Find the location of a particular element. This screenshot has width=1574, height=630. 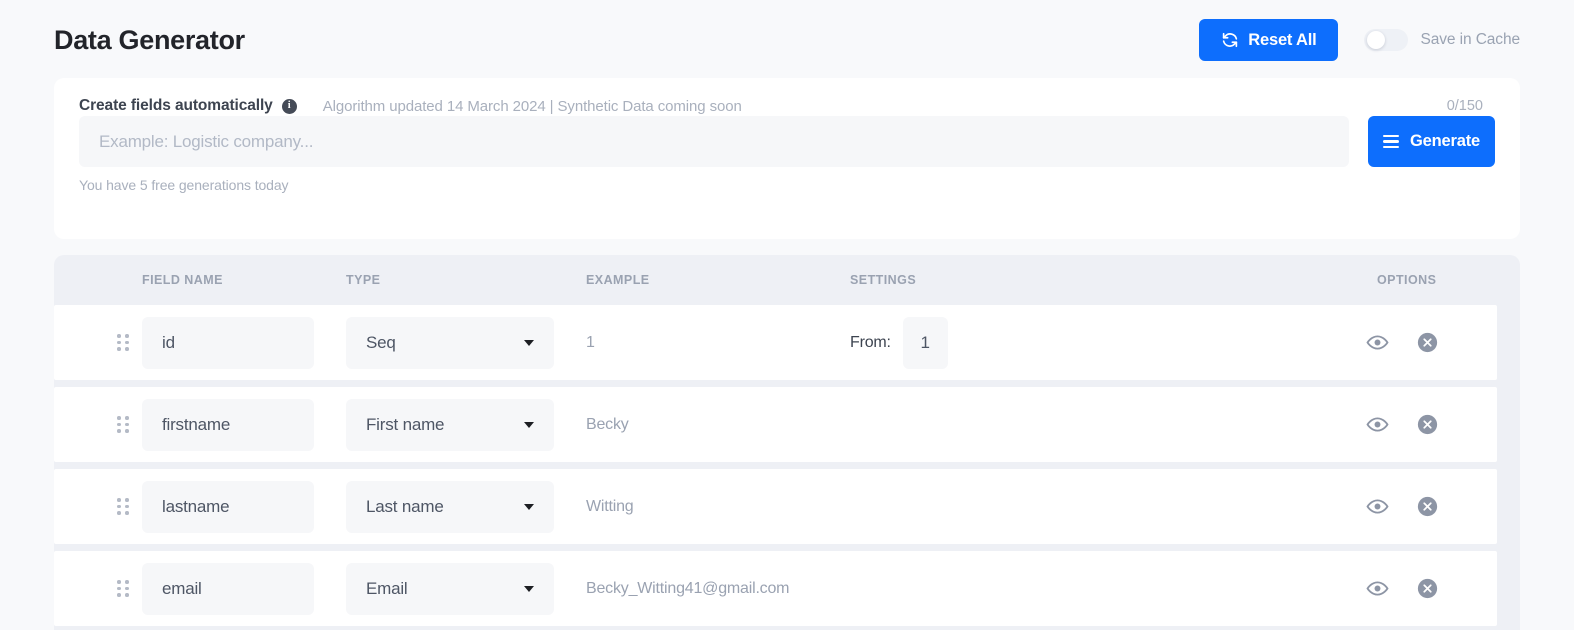

reset-all-label: Reset All is located at coordinates (1282, 39).